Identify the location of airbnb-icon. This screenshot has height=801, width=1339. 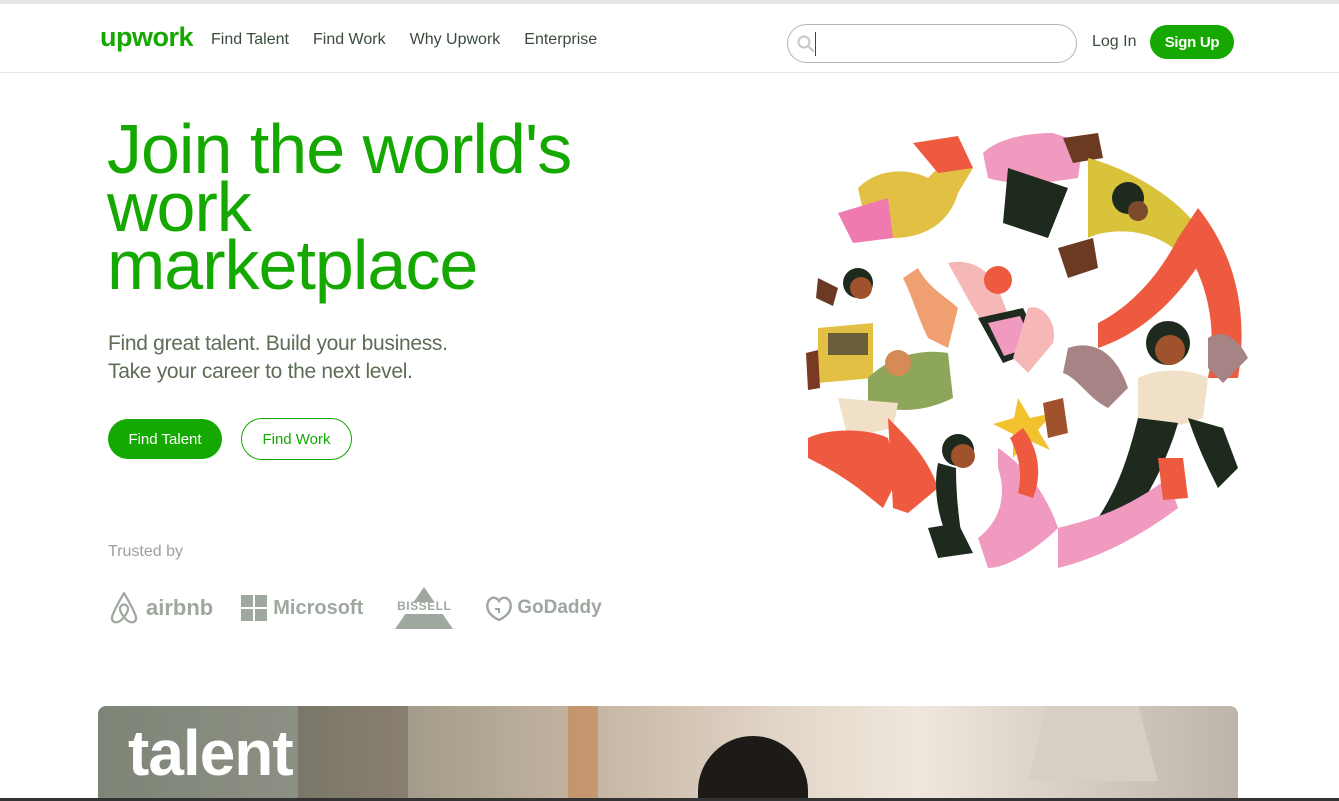
(124, 607).